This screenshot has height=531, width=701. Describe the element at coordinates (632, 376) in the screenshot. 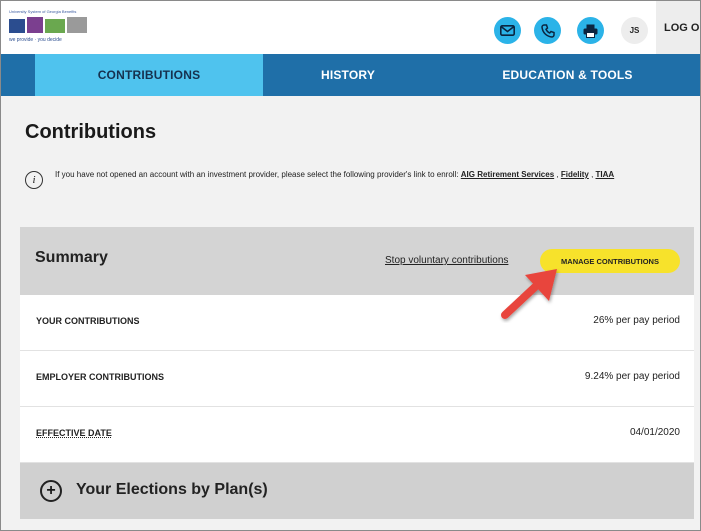

I see `row-value: 9.24% per pay period` at that location.